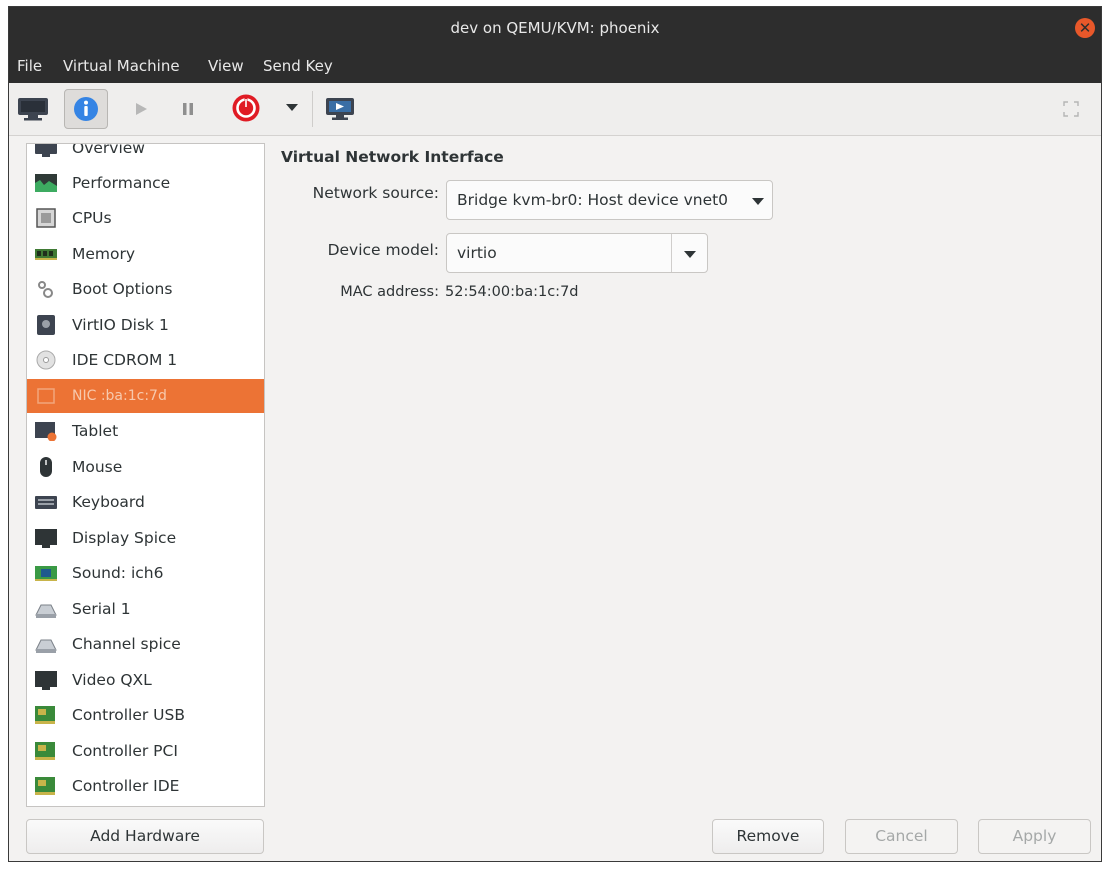  Describe the element at coordinates (1034, 836) in the screenshot. I see `apply-button: Apply` at that location.